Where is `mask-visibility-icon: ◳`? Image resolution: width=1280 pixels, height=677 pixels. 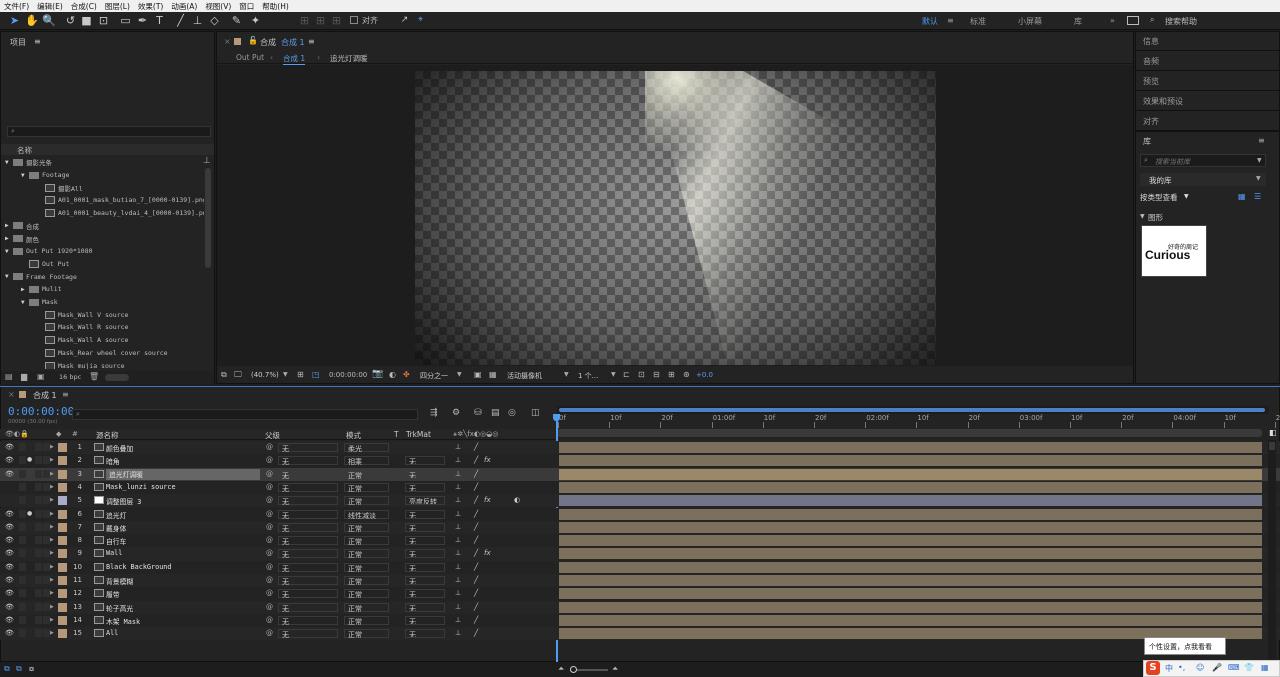
mask-visibility-icon: ◳ is located at coordinates (316, 374).